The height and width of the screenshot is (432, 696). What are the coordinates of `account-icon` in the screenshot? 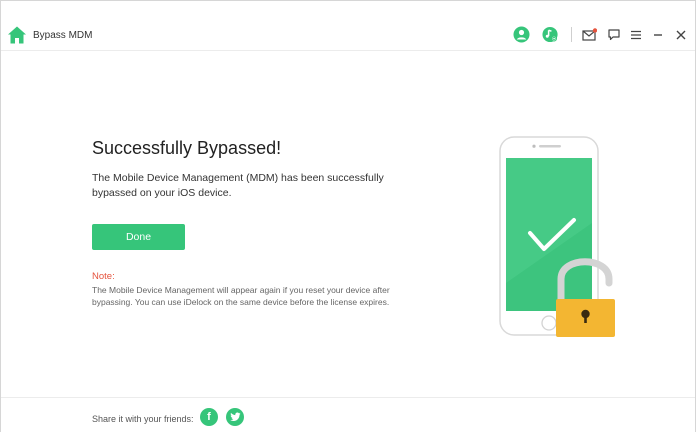 It's located at (521, 34).